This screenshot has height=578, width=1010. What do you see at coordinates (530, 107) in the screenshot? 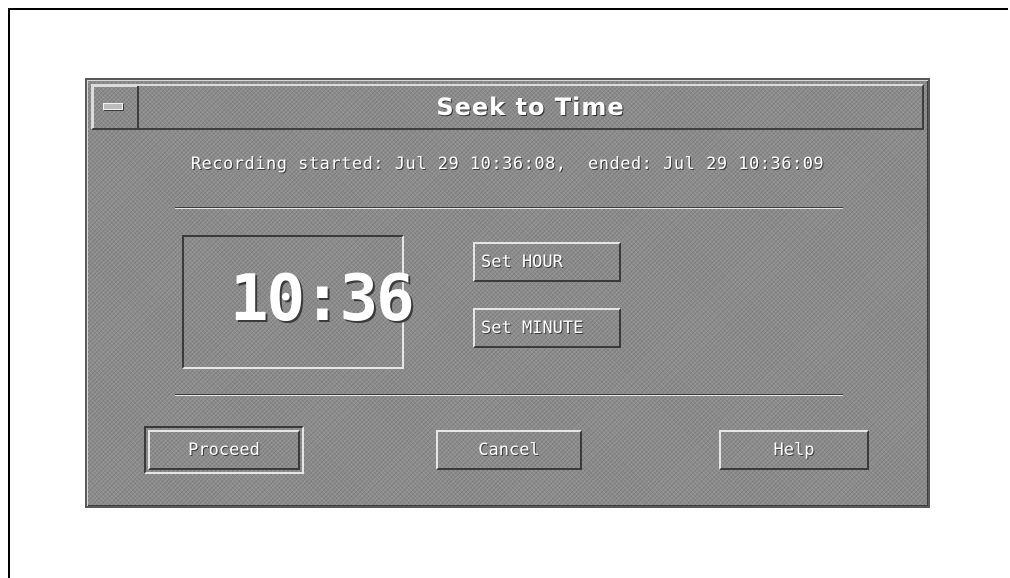
I see `dialog-title: Seek to Time` at bounding box center [530, 107].